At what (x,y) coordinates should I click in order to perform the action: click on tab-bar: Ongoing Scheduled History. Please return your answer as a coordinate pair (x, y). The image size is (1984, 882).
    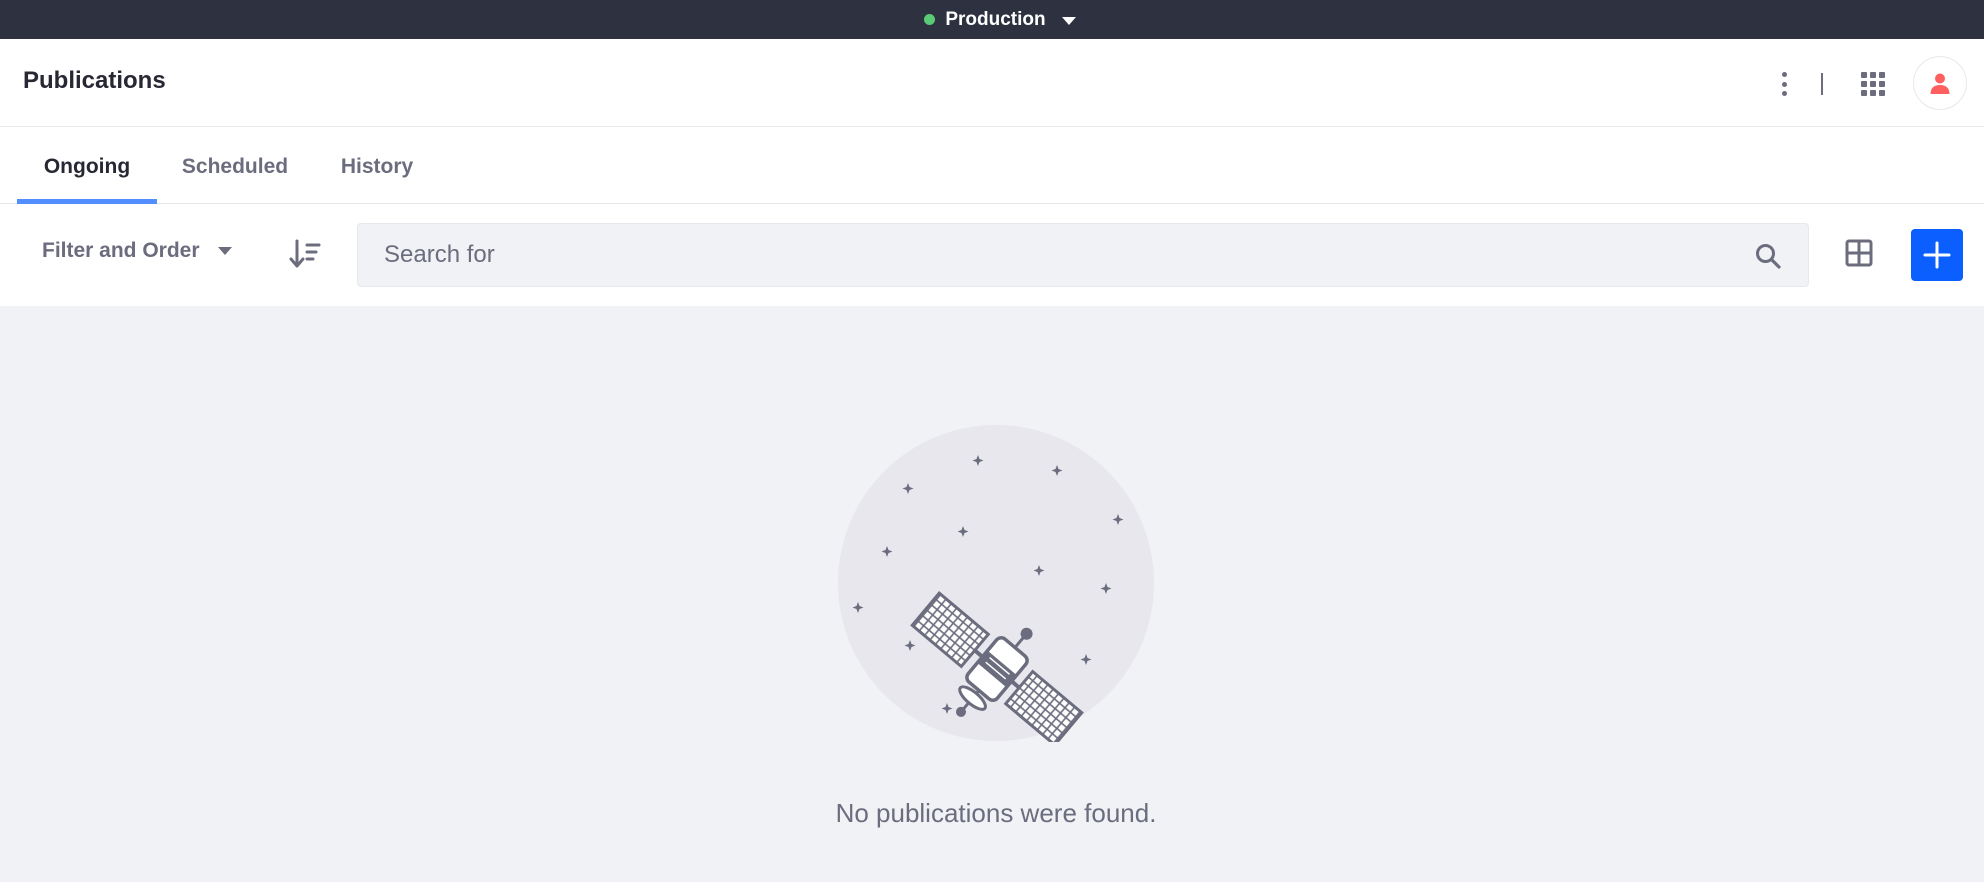
    Looking at the image, I should click on (992, 165).